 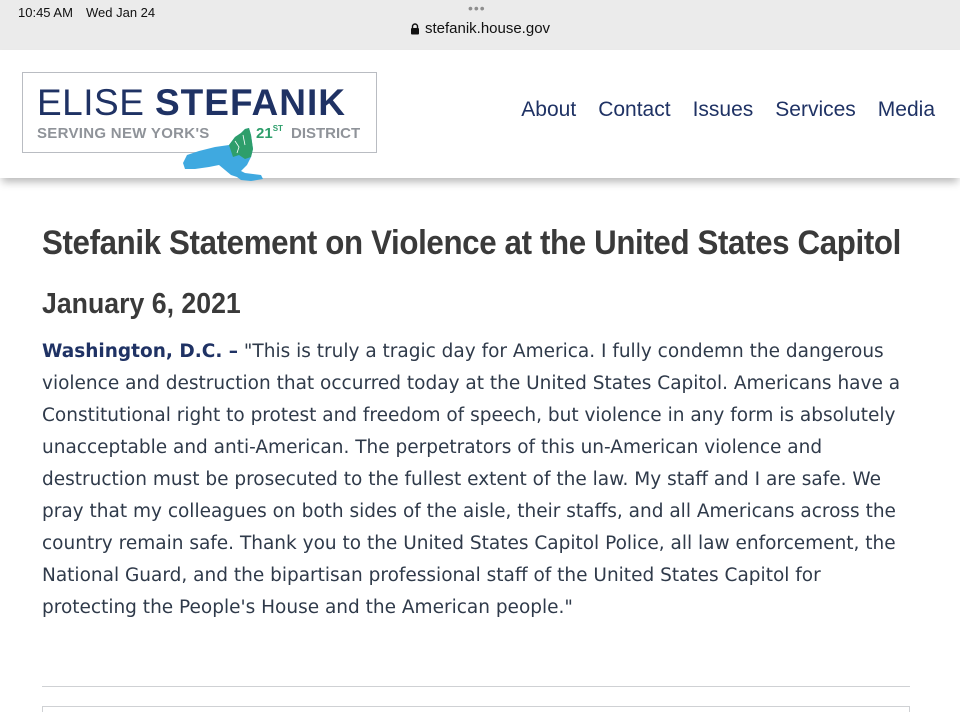 I want to click on nav-contact: Contact, so click(x=634, y=110).